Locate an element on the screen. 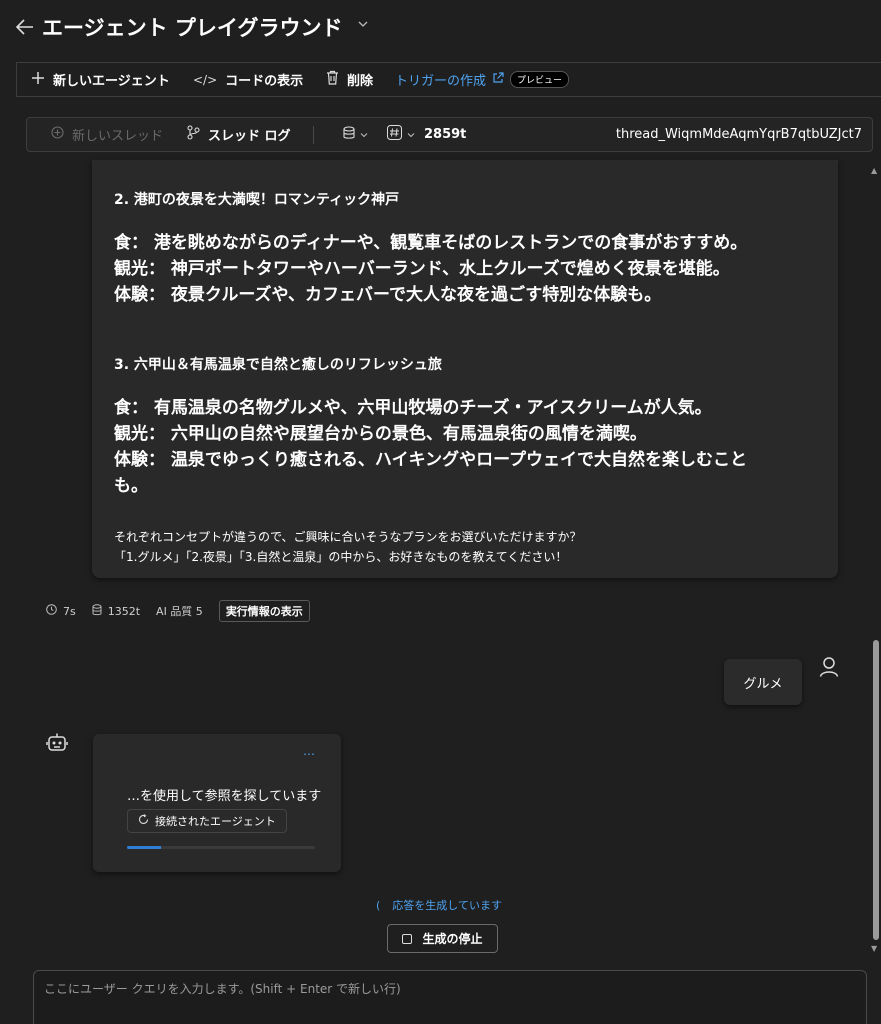 Image resolution: width=881 pixels, height=1024 pixels. run-info-button: 実行情報の表示 is located at coordinates (264, 611).